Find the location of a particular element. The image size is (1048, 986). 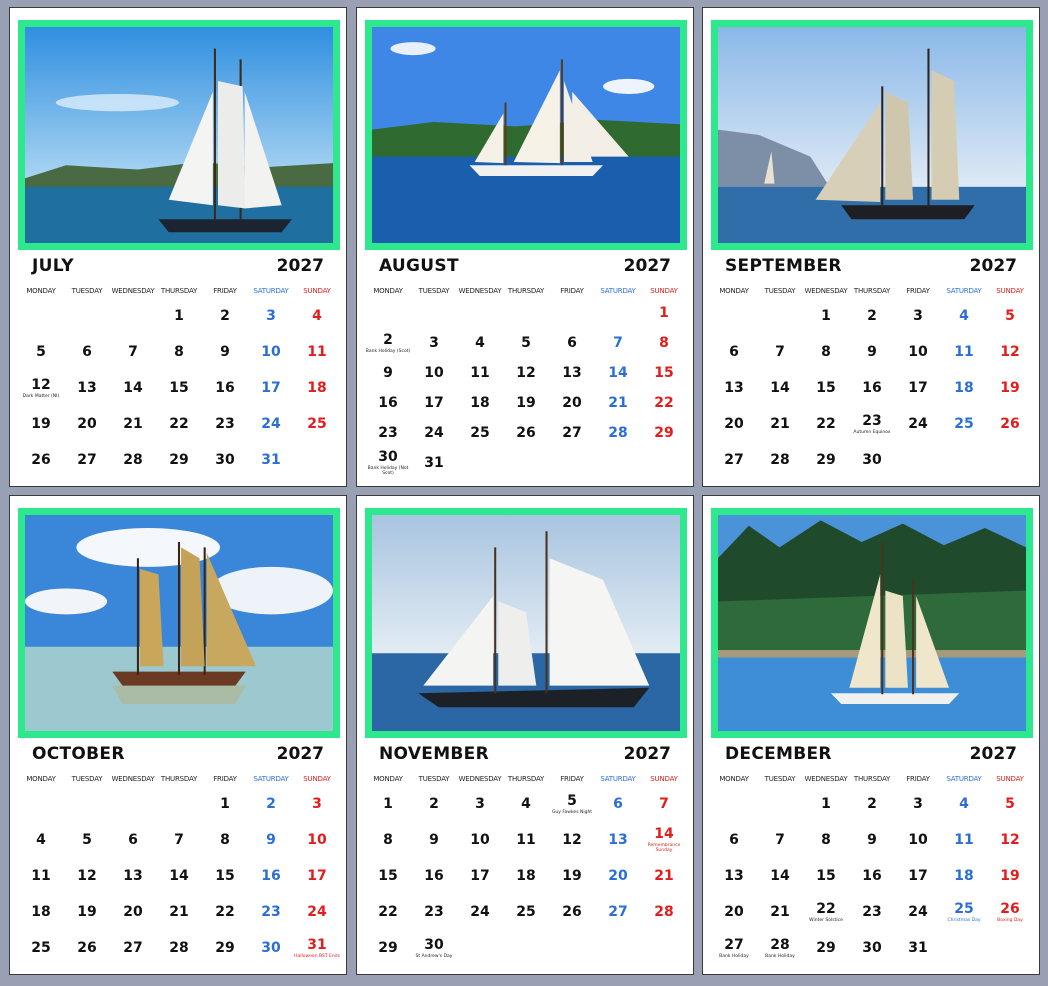

day-cell: 19 is located at coordinates (572, 876).